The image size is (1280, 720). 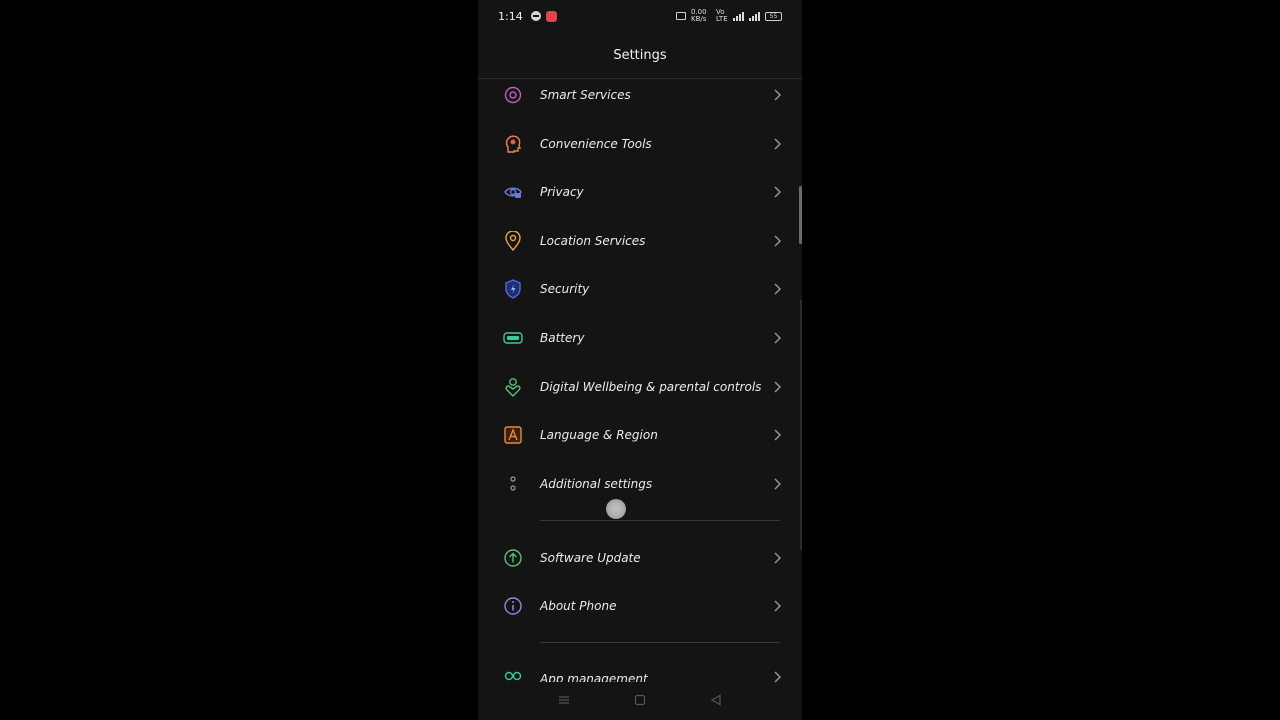 What do you see at coordinates (590, 558) in the screenshot?
I see `settings-item-label: Software Update` at bounding box center [590, 558].